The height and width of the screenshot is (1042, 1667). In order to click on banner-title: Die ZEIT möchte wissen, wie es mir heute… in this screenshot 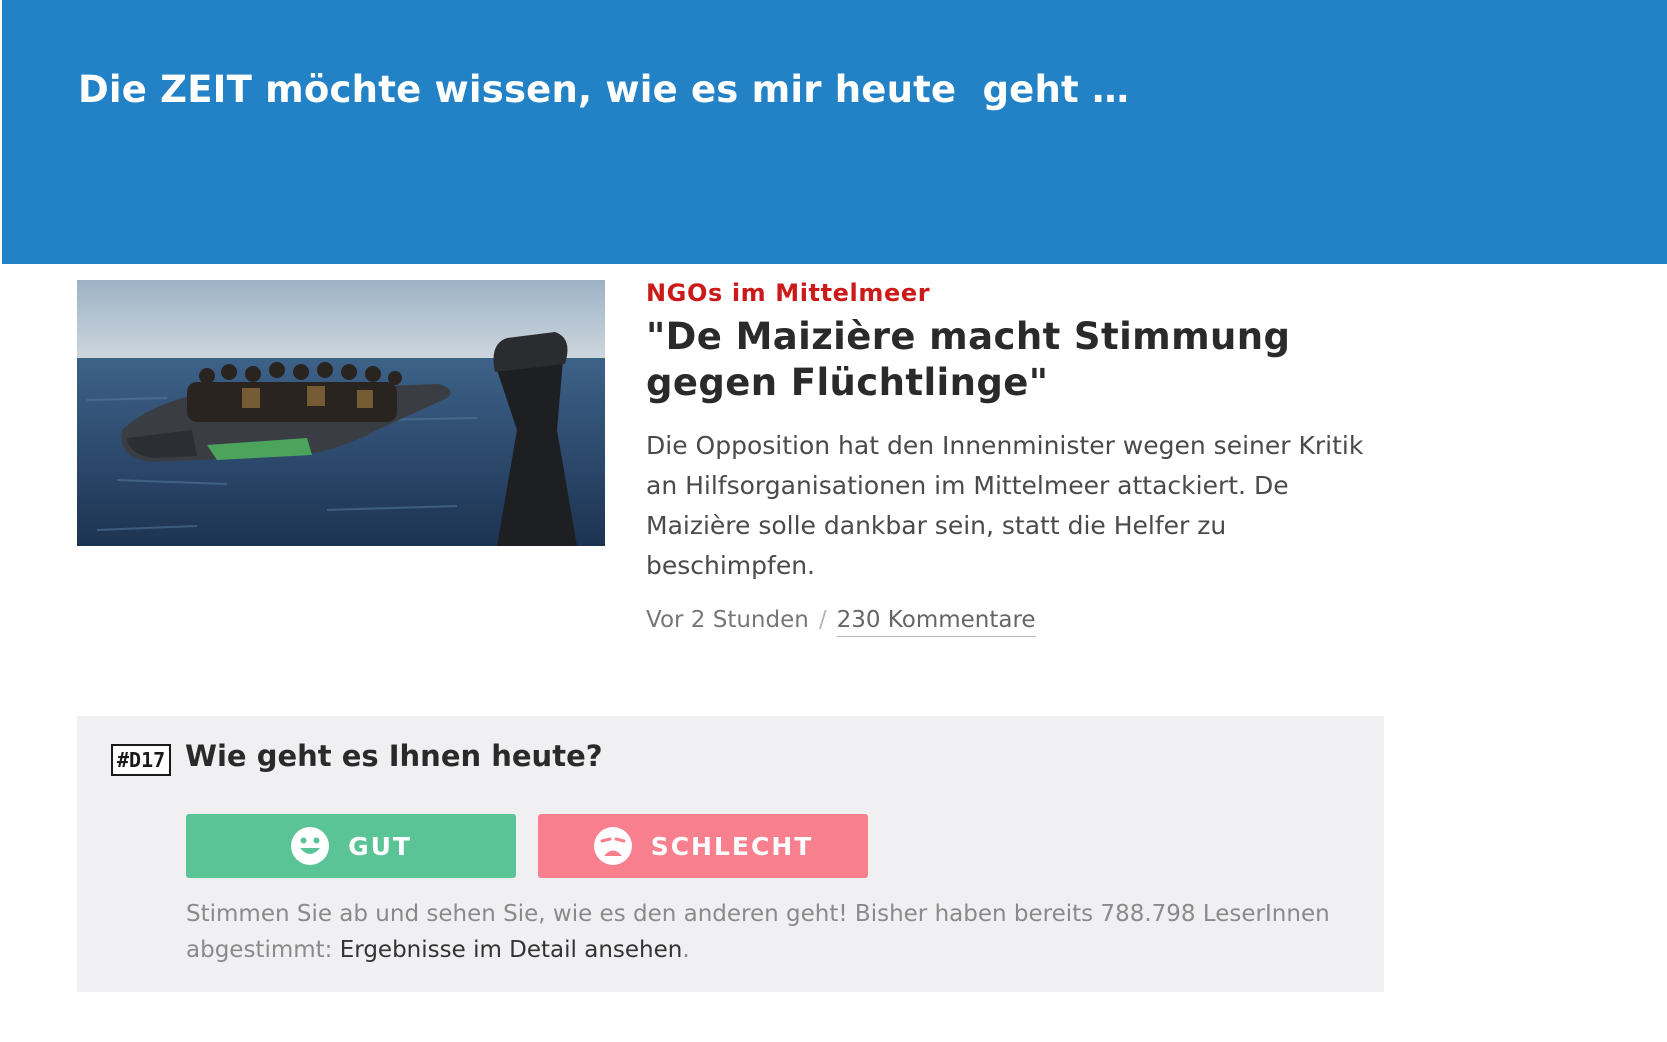, I will do `click(604, 89)`.